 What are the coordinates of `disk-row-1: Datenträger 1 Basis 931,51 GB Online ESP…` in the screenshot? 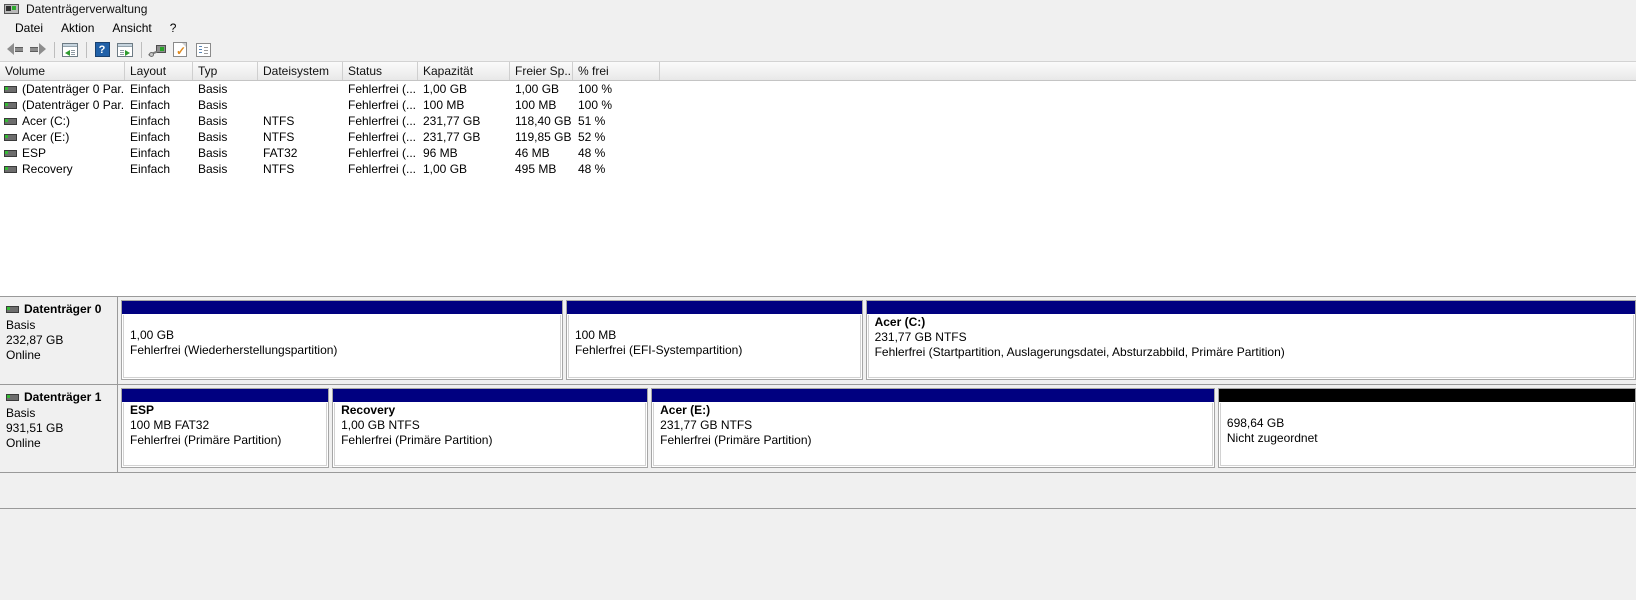 It's located at (818, 429).